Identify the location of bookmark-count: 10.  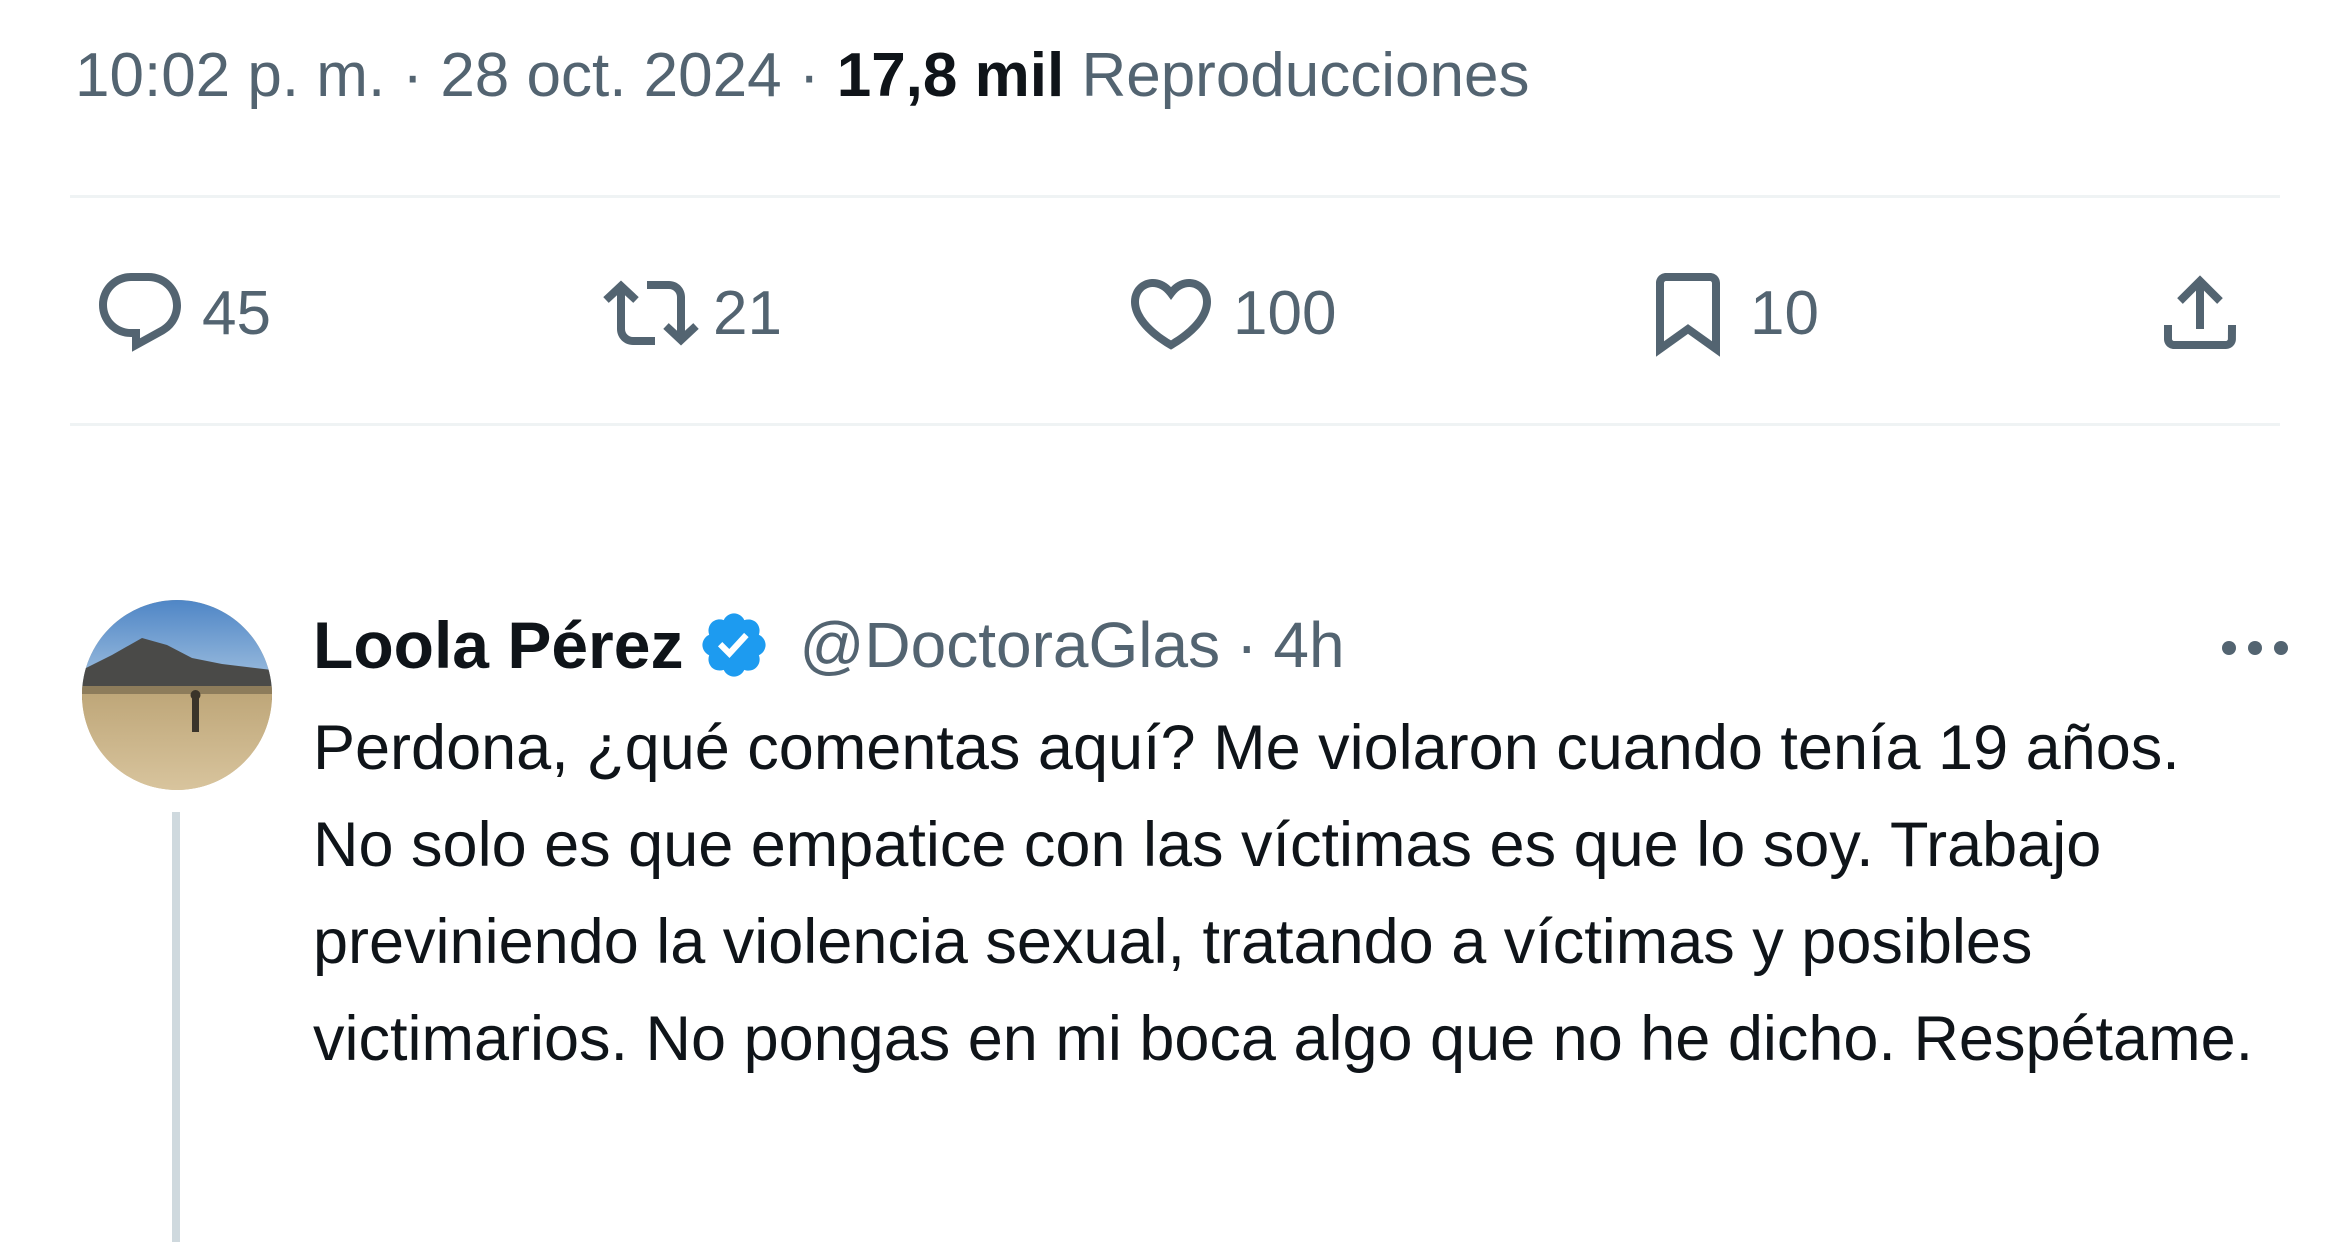
(1784, 313).